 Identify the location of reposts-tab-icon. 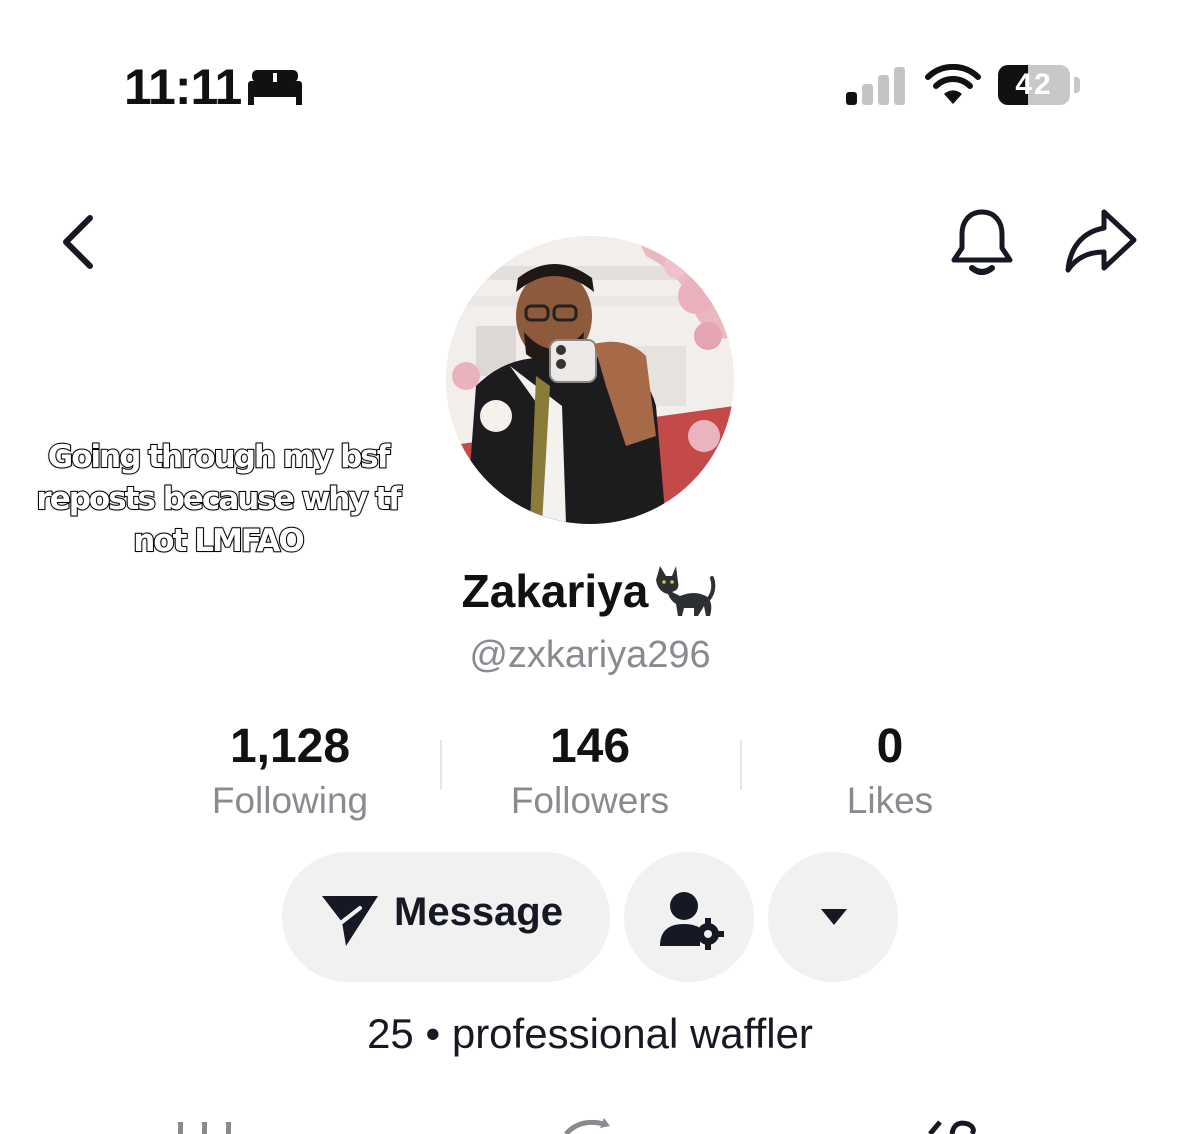
(595, 1124).